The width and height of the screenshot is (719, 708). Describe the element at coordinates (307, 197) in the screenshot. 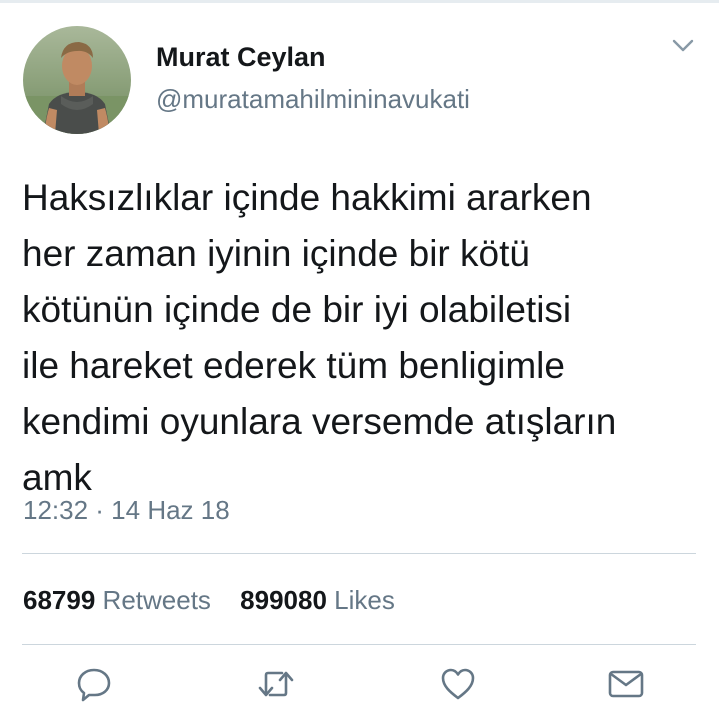

I see `tweet-text-line: Haksızlıklar içinde hakkimi ararken` at that location.